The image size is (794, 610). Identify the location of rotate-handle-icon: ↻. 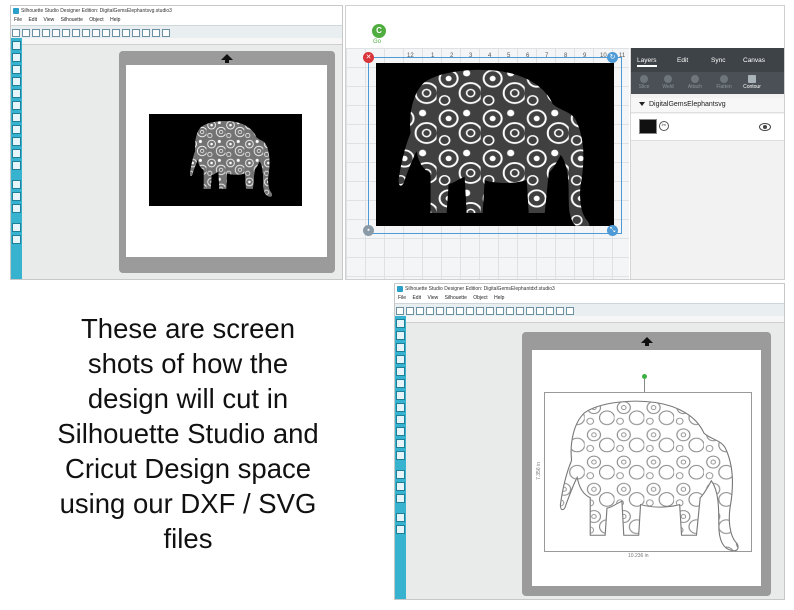
(612, 57).